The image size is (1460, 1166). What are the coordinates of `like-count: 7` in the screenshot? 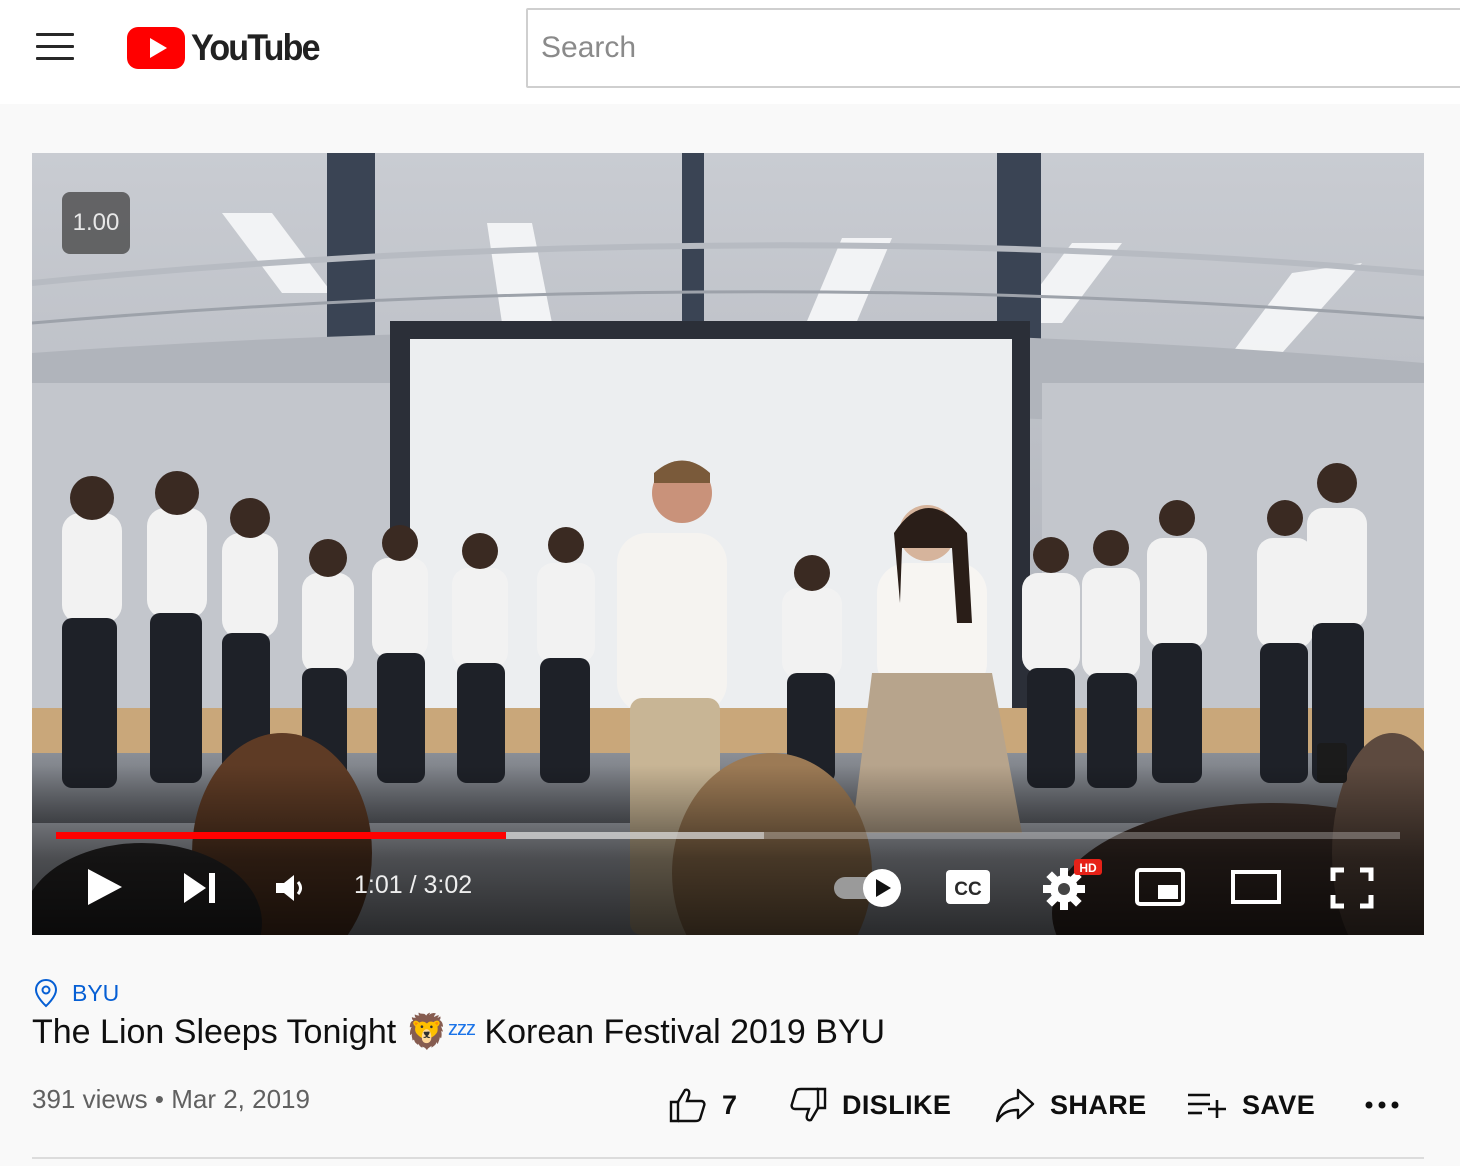 It's located at (730, 1104).